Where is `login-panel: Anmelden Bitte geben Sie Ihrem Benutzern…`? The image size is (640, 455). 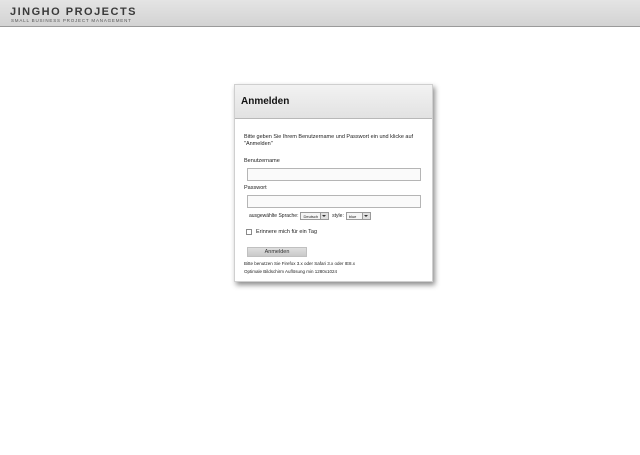 login-panel: Anmelden Bitte geben Sie Ihrem Benutzern… is located at coordinates (333, 183).